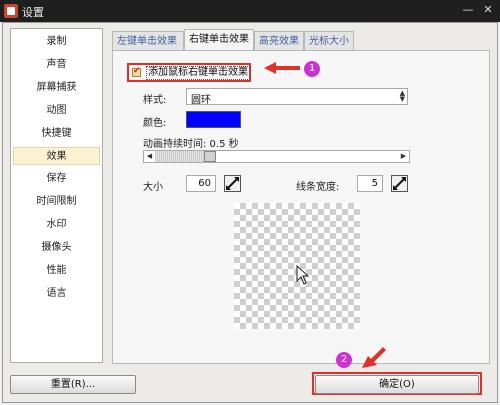 This screenshot has height=405, width=500. What do you see at coordinates (397, 384) in the screenshot?
I see `ok-button: 确定(O)` at bounding box center [397, 384].